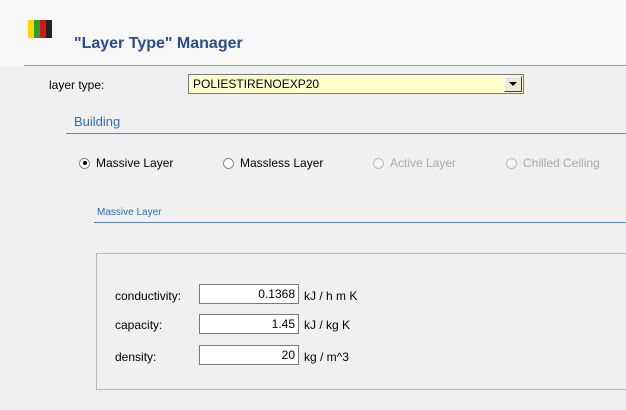 The width and height of the screenshot is (626, 410). I want to click on layer-type-selected-value: POLIESTIRENOEXP20, so click(256, 84).